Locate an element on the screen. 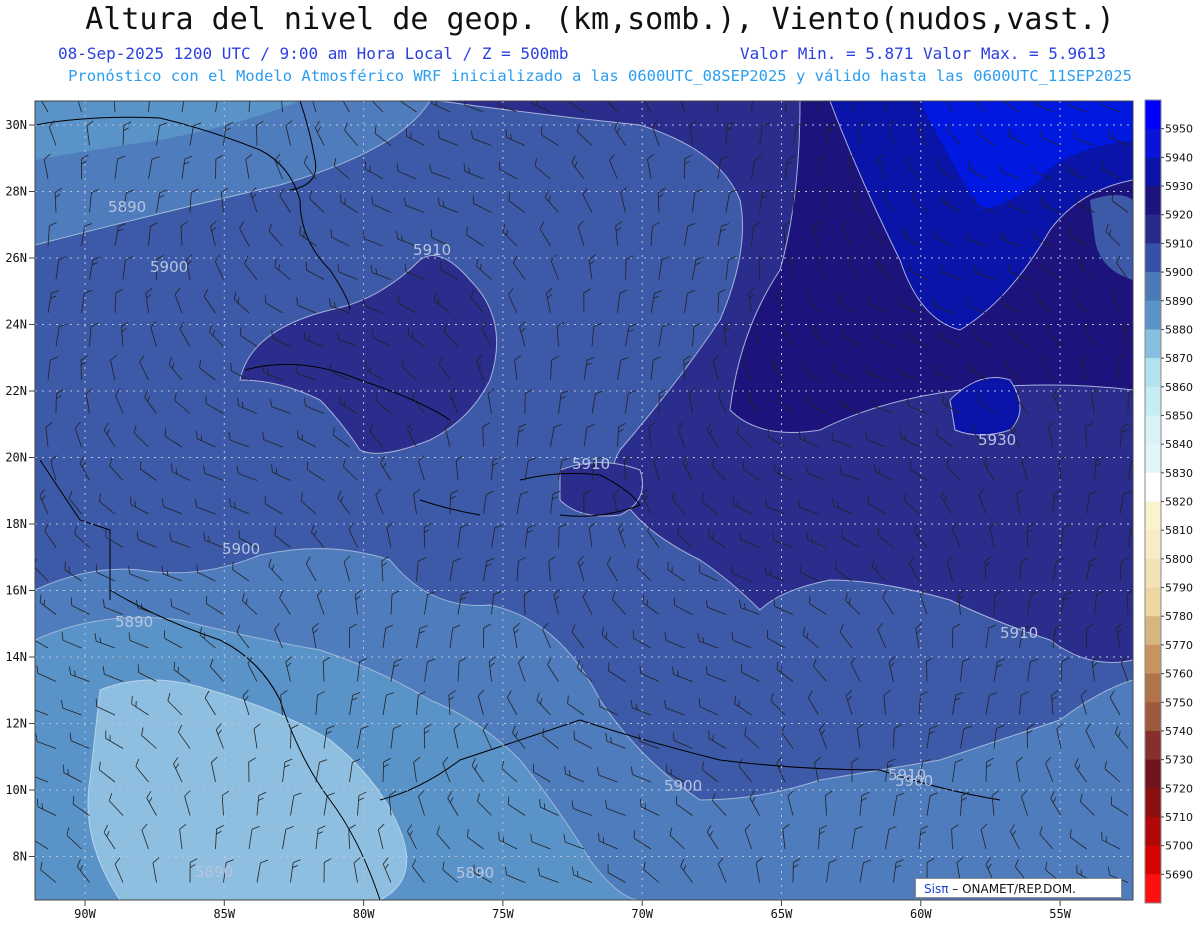 The image size is (1200, 927). legend-label: 5940 is located at coordinates (1179, 157).